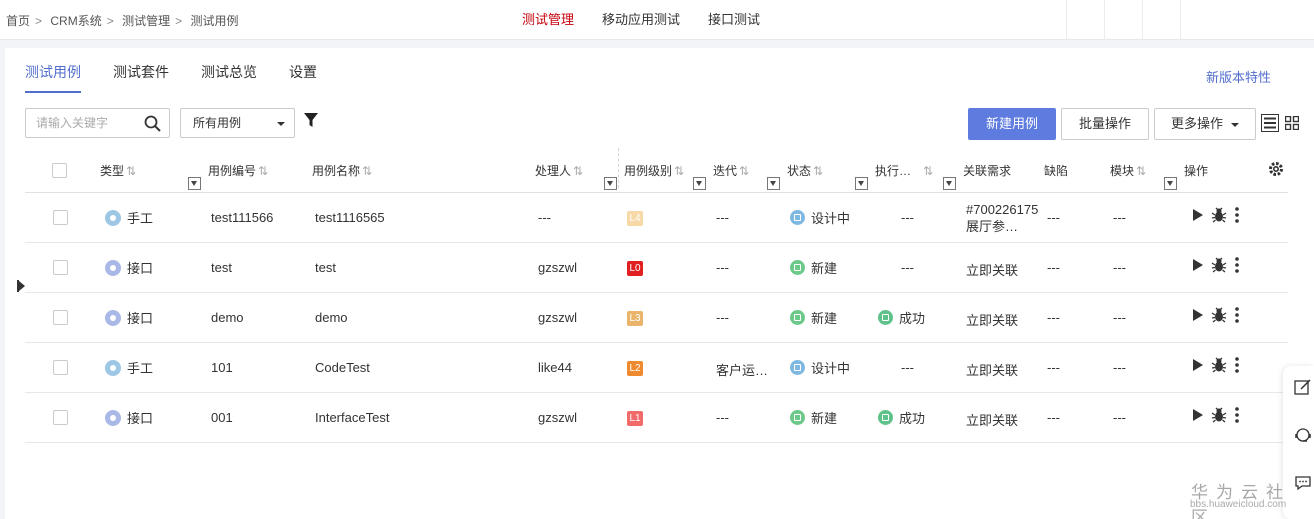 Image resolution: width=1314 pixels, height=519 pixels. Describe the element at coordinates (1292, 124) in the screenshot. I see `grid-view-icon` at that location.